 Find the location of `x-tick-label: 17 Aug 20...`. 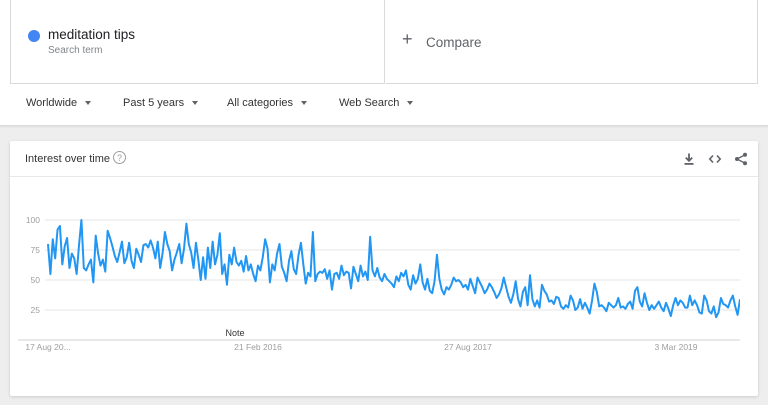

x-tick-label: 17 Aug 20... is located at coordinates (47, 347).